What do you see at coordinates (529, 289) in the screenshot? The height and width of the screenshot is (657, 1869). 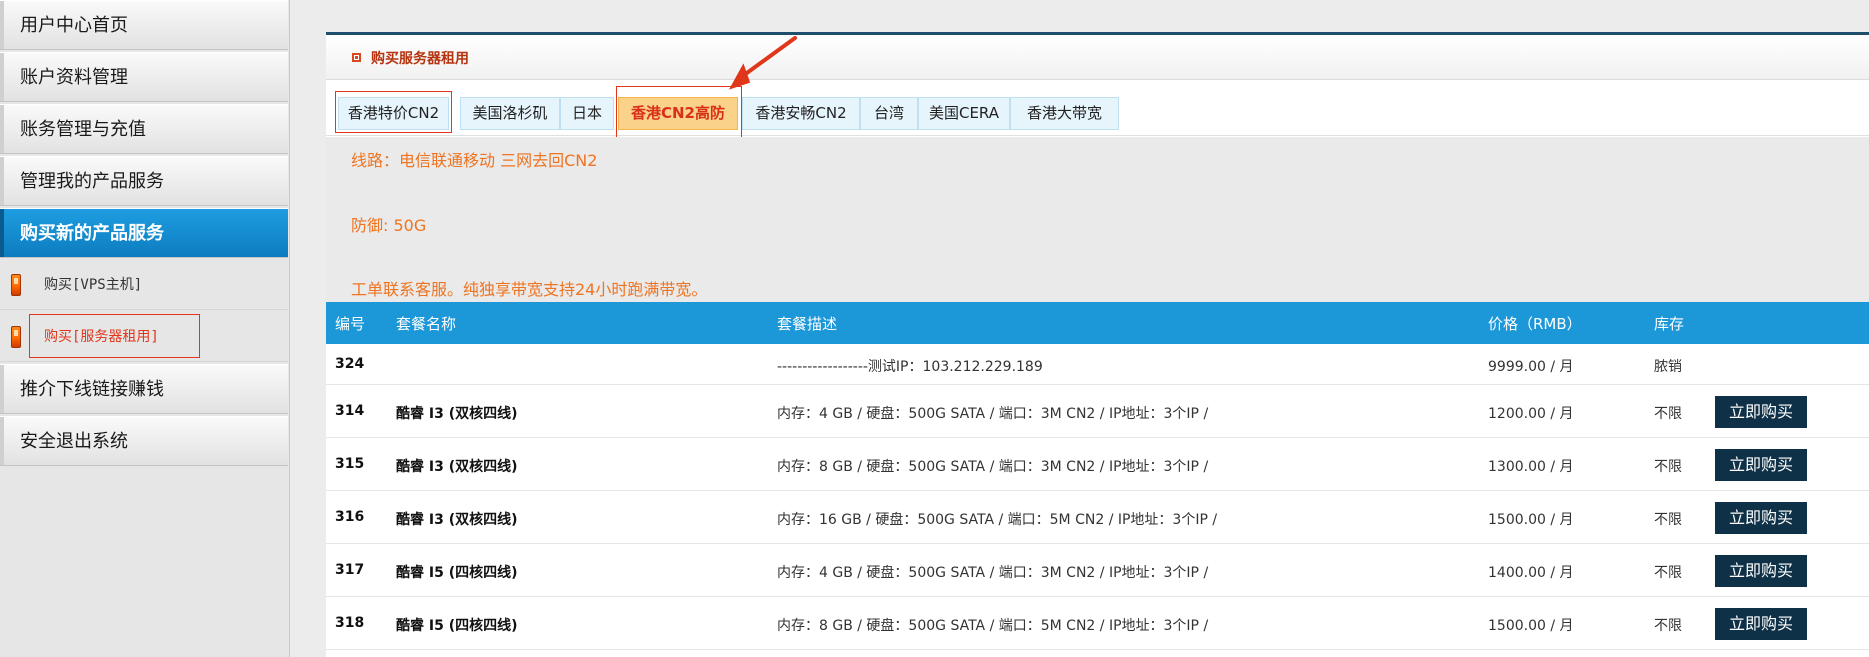 I see `info-line-support: 工单联系客服。纯独享带宽支持24小时跑满带宽。` at bounding box center [529, 289].